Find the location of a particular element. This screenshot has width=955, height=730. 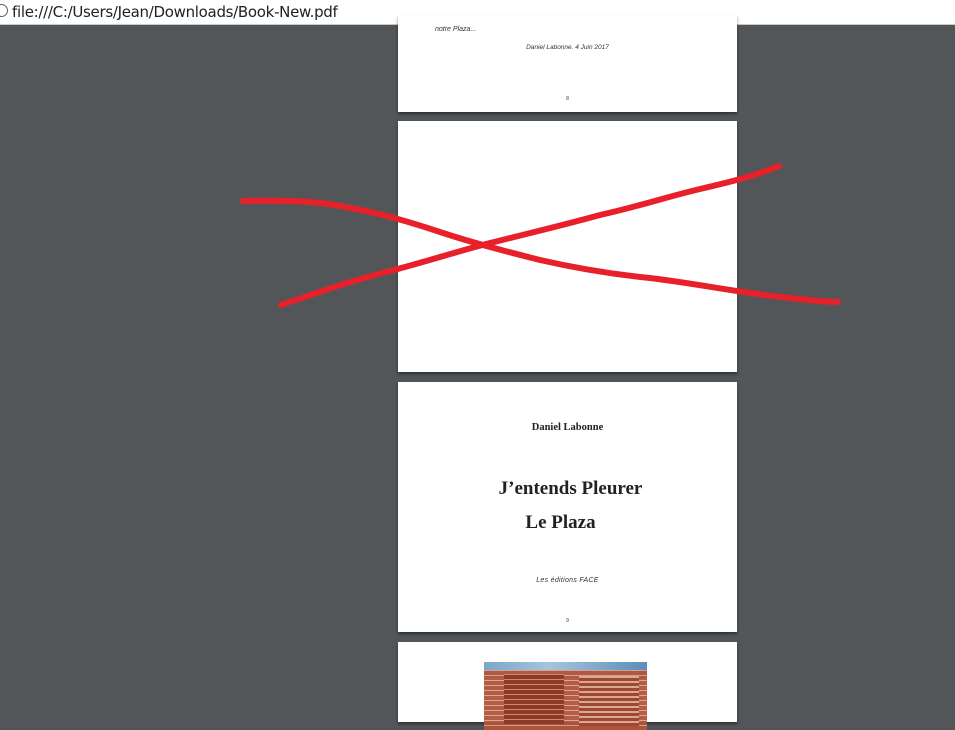

info-icon is located at coordinates (4, 10).